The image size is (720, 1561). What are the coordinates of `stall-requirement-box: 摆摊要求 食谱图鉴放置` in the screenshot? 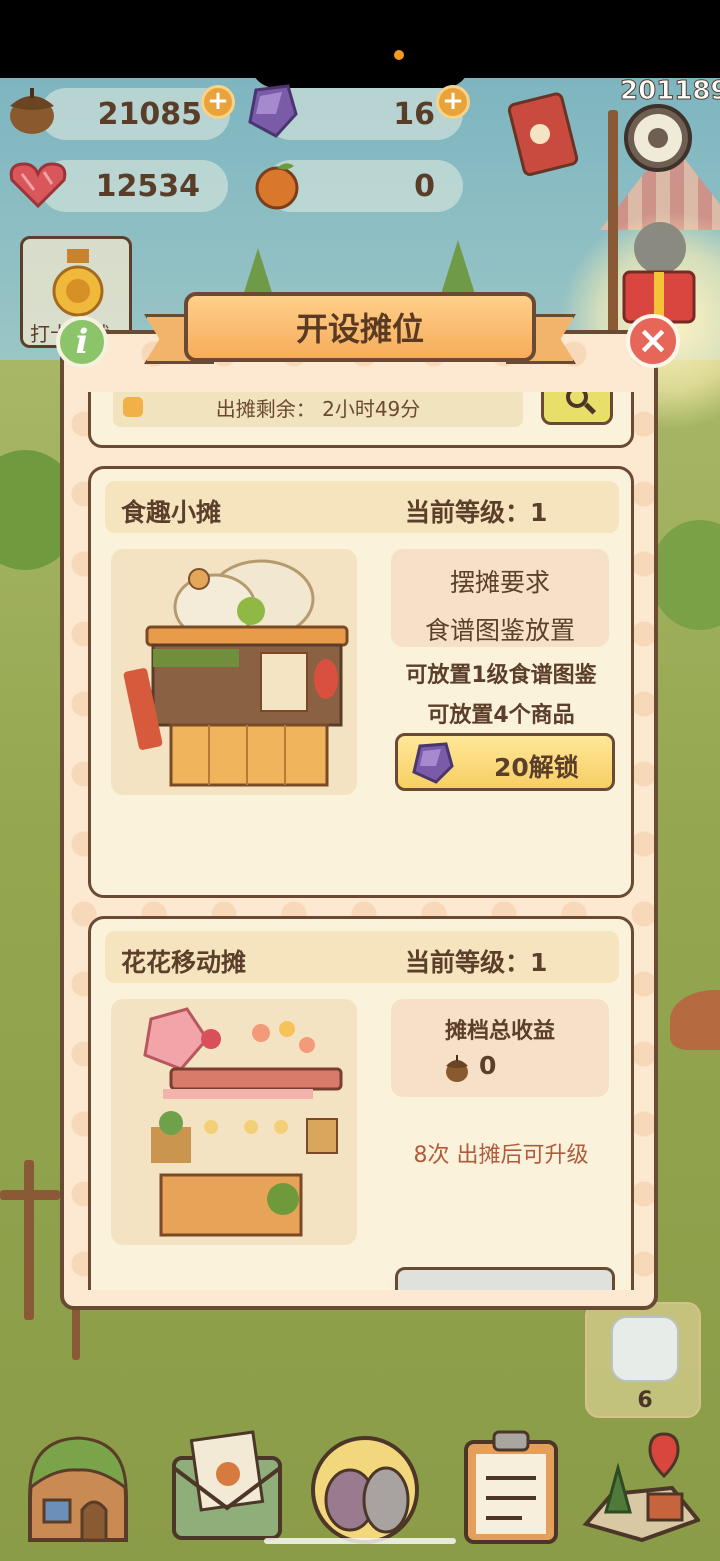 It's located at (500, 598).